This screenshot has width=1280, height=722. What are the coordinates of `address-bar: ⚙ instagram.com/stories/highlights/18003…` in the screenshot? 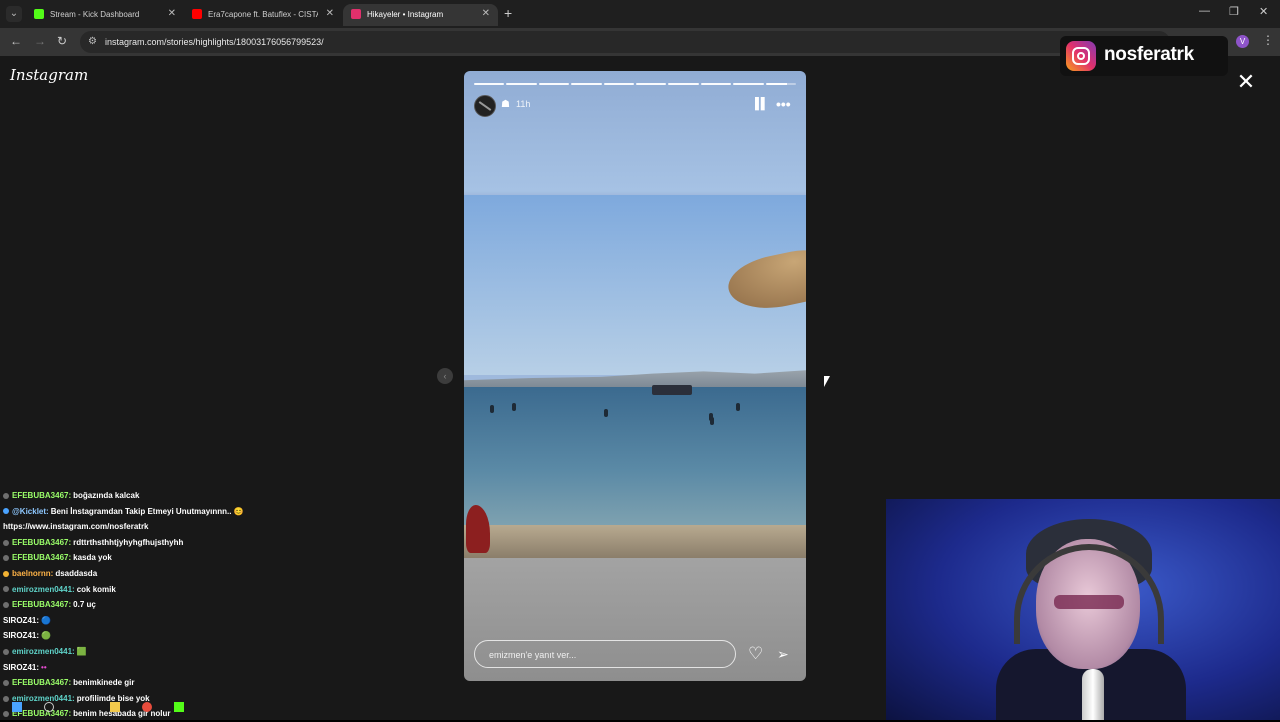 It's located at (625, 42).